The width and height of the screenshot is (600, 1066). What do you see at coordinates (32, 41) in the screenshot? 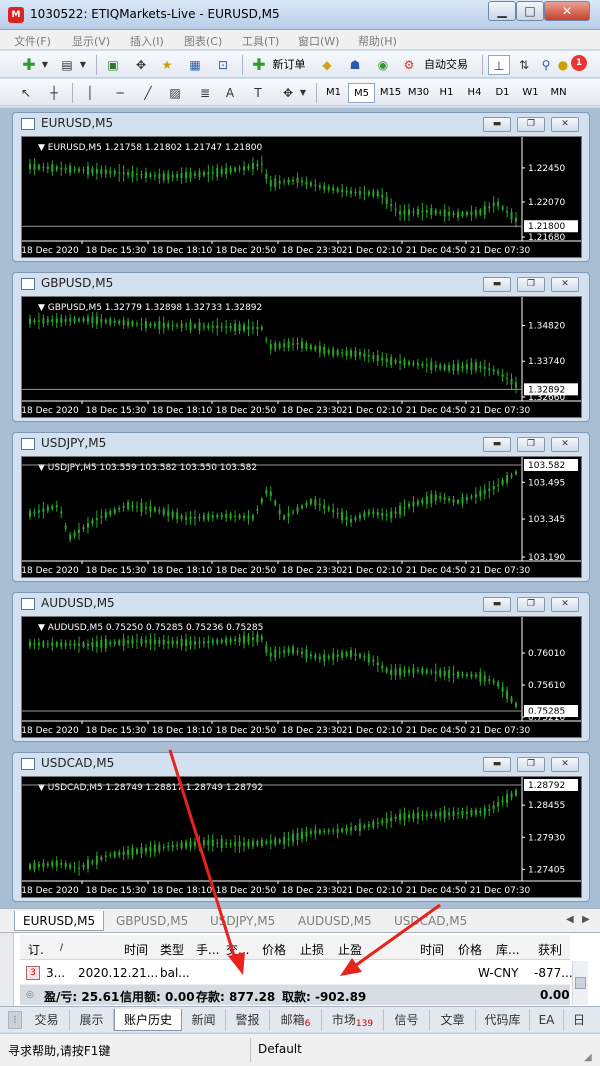
I see `menu-file: 文件(F)` at bounding box center [32, 41].